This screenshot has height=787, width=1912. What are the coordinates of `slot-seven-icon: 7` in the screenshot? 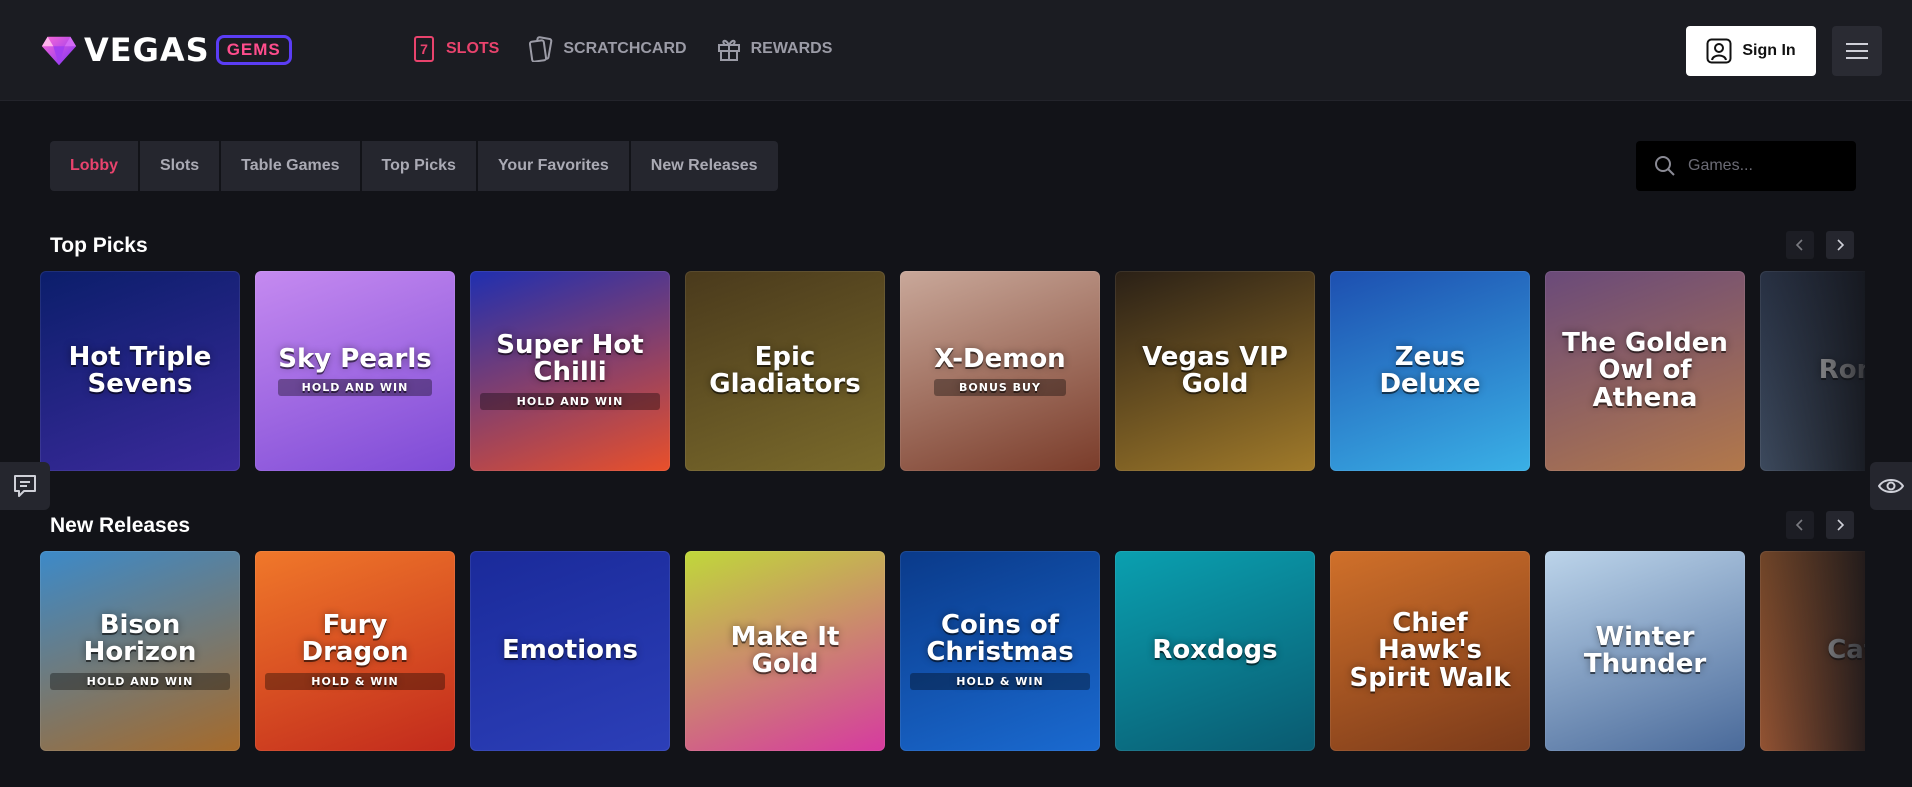 It's located at (424, 49).